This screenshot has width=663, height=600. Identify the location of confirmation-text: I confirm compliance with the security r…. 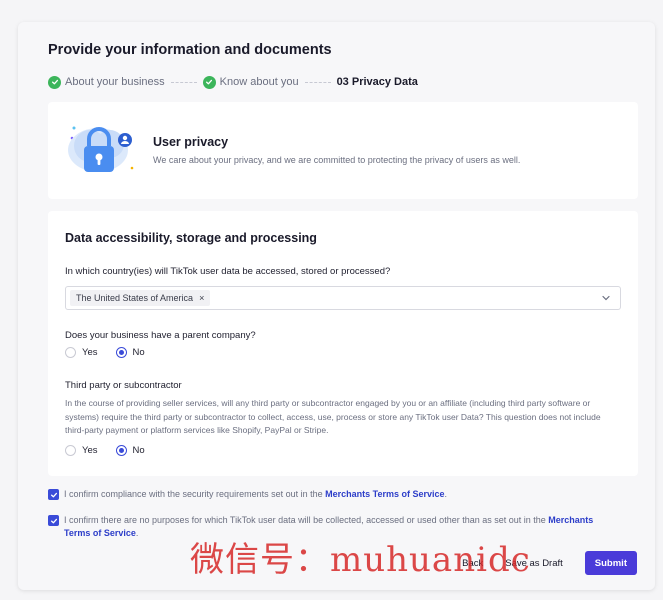
(195, 494).